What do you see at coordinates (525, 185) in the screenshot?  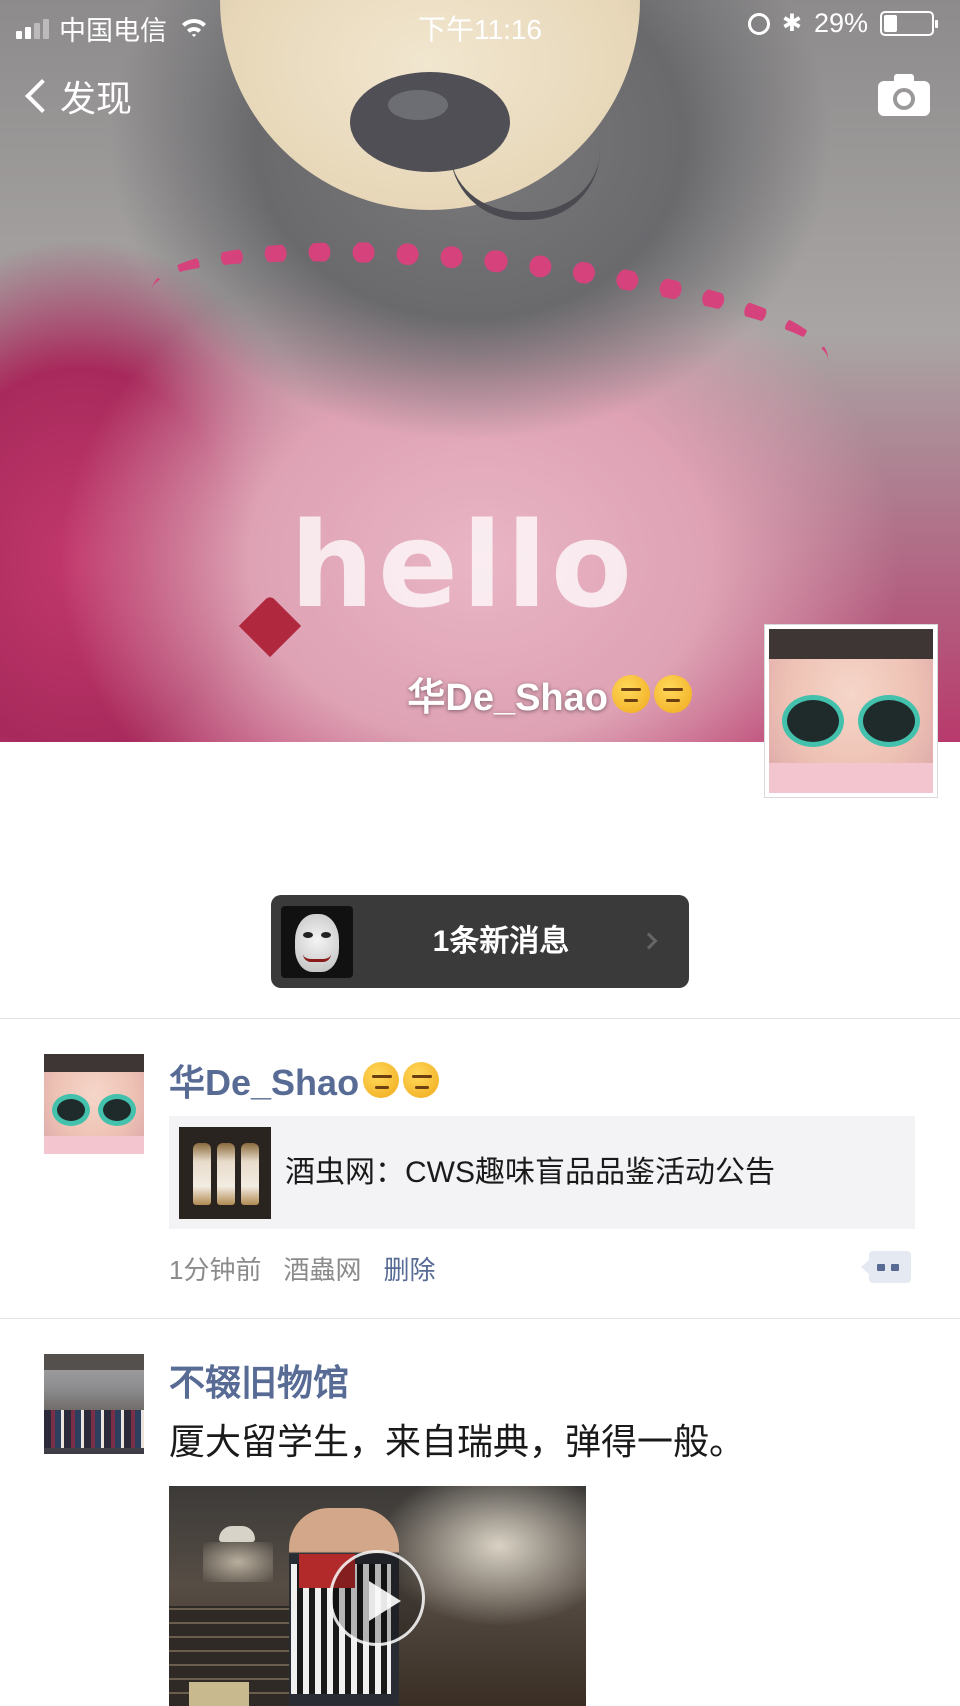 I see `cover-smile-graphic` at bounding box center [525, 185].